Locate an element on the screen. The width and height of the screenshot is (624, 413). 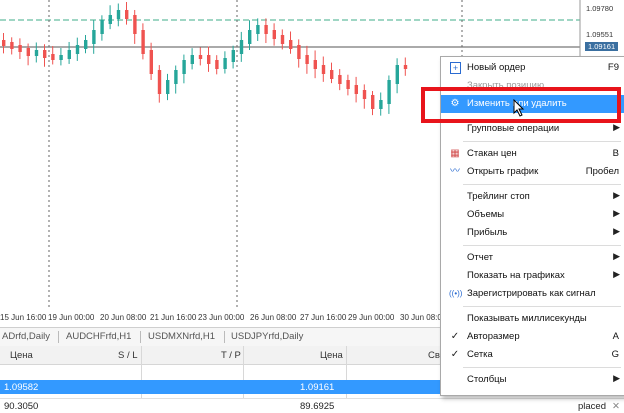
menu-item-volumes: Объемы ▶ is located at coordinates (532, 215).